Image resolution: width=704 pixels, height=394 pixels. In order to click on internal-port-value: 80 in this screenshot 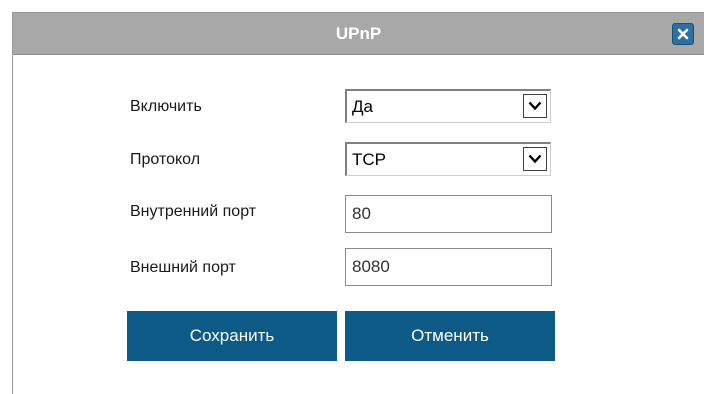, I will do `click(361, 213)`.